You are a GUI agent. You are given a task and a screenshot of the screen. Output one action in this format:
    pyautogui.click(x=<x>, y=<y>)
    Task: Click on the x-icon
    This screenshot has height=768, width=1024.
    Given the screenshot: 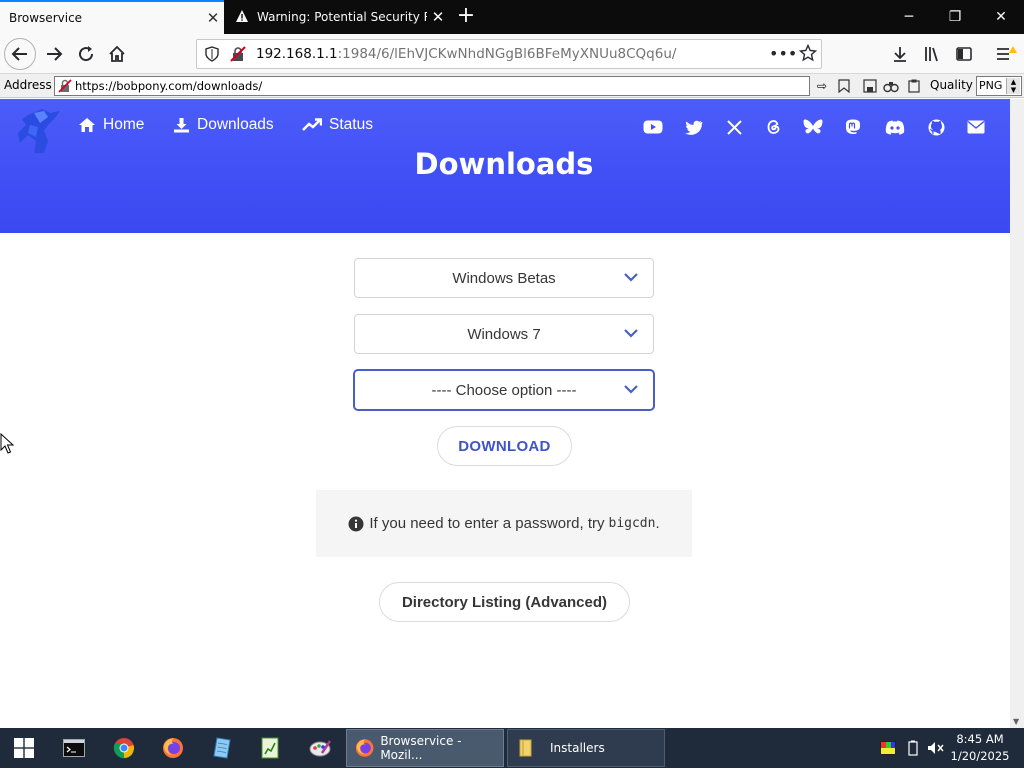 What is the action you would take?
    pyautogui.click(x=734, y=127)
    